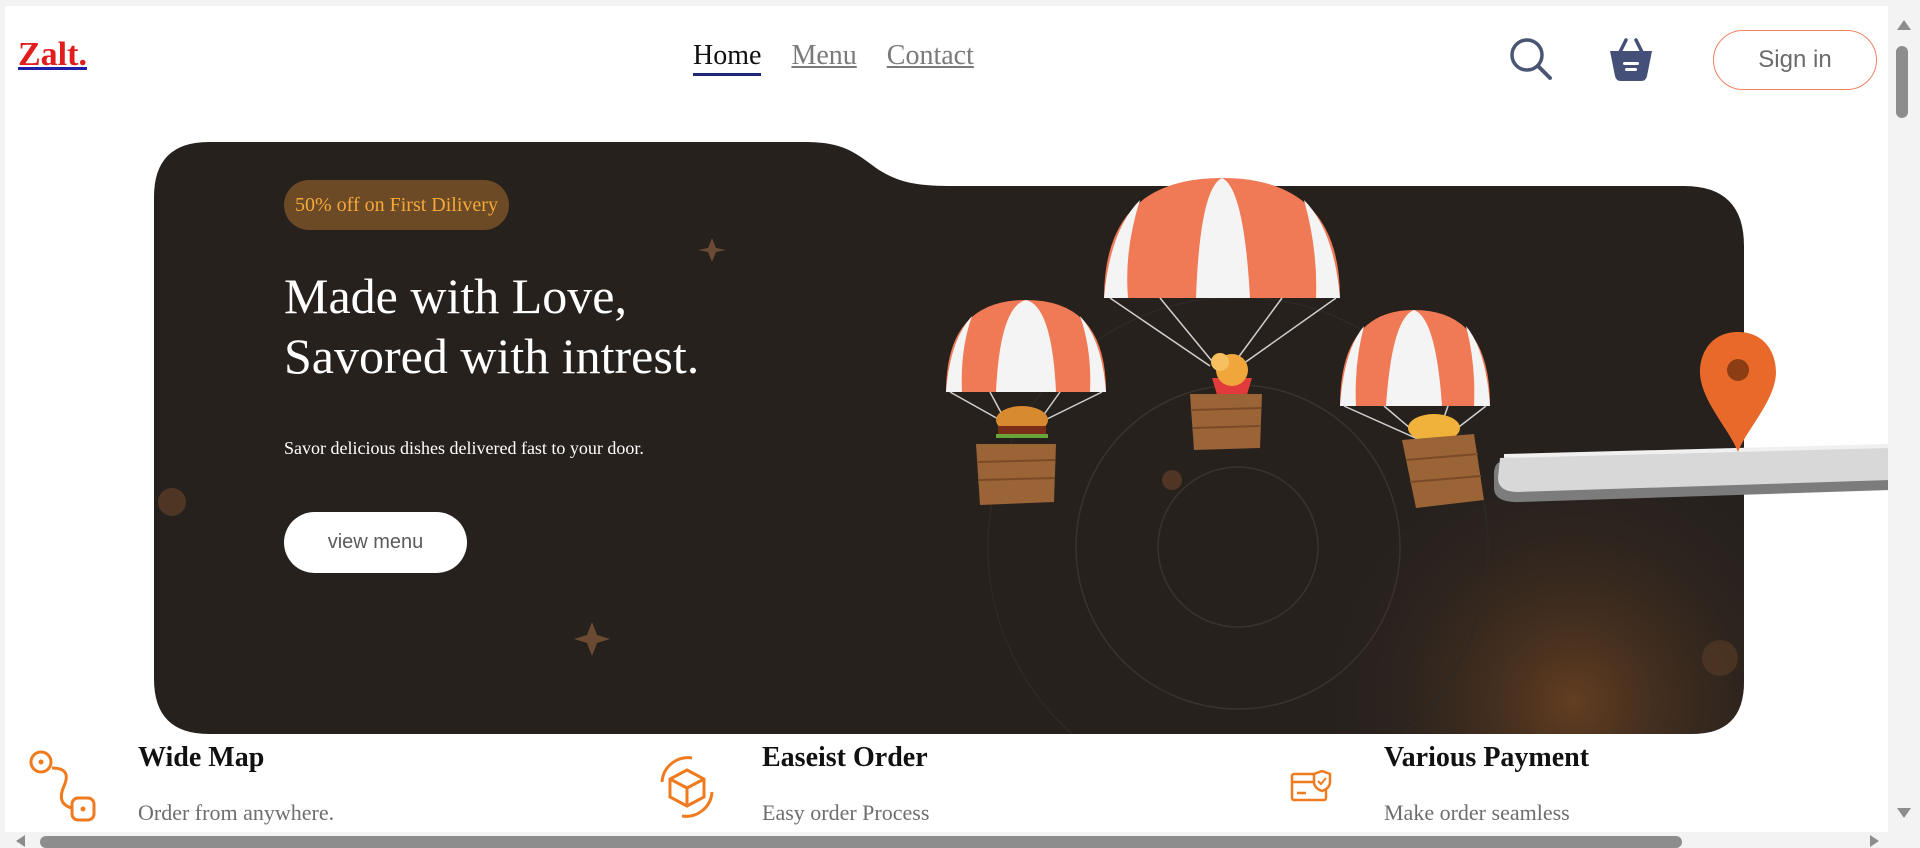  Describe the element at coordinates (375, 542) in the screenshot. I see `view-menu-button: view menu` at that location.